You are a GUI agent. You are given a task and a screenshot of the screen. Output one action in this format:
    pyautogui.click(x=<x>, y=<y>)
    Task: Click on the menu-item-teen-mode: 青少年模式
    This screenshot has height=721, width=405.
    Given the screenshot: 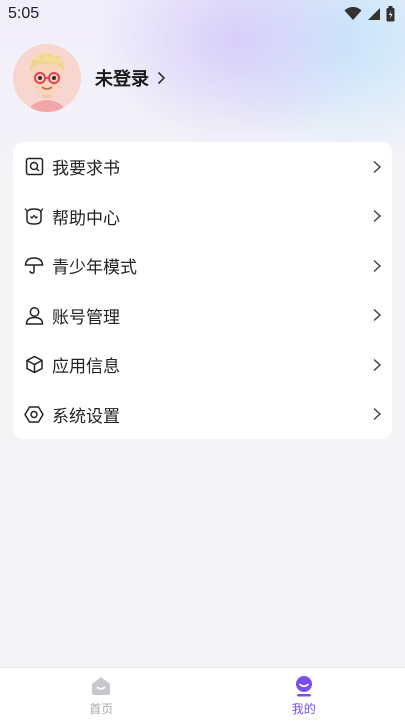 What is the action you would take?
    pyautogui.click(x=202, y=266)
    